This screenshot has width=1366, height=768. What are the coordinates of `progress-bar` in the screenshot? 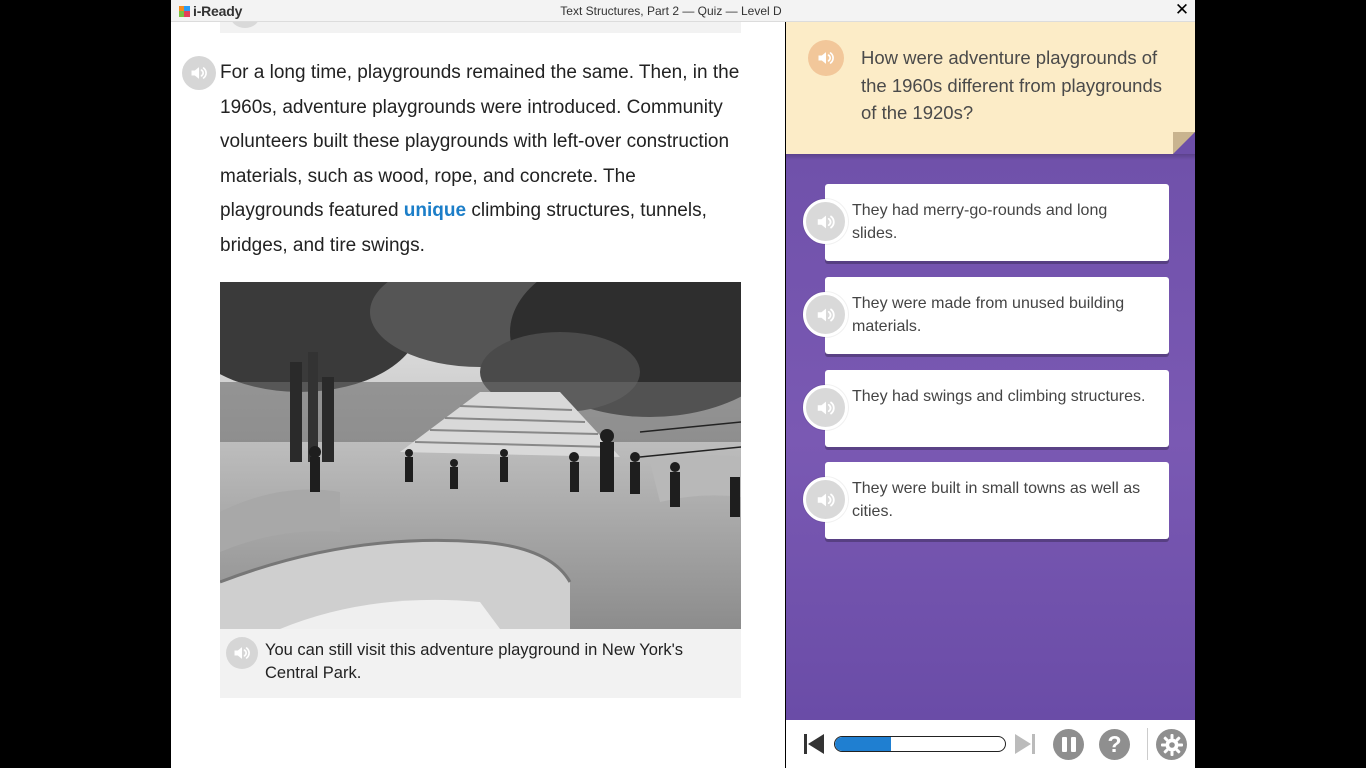 It's located at (920, 744).